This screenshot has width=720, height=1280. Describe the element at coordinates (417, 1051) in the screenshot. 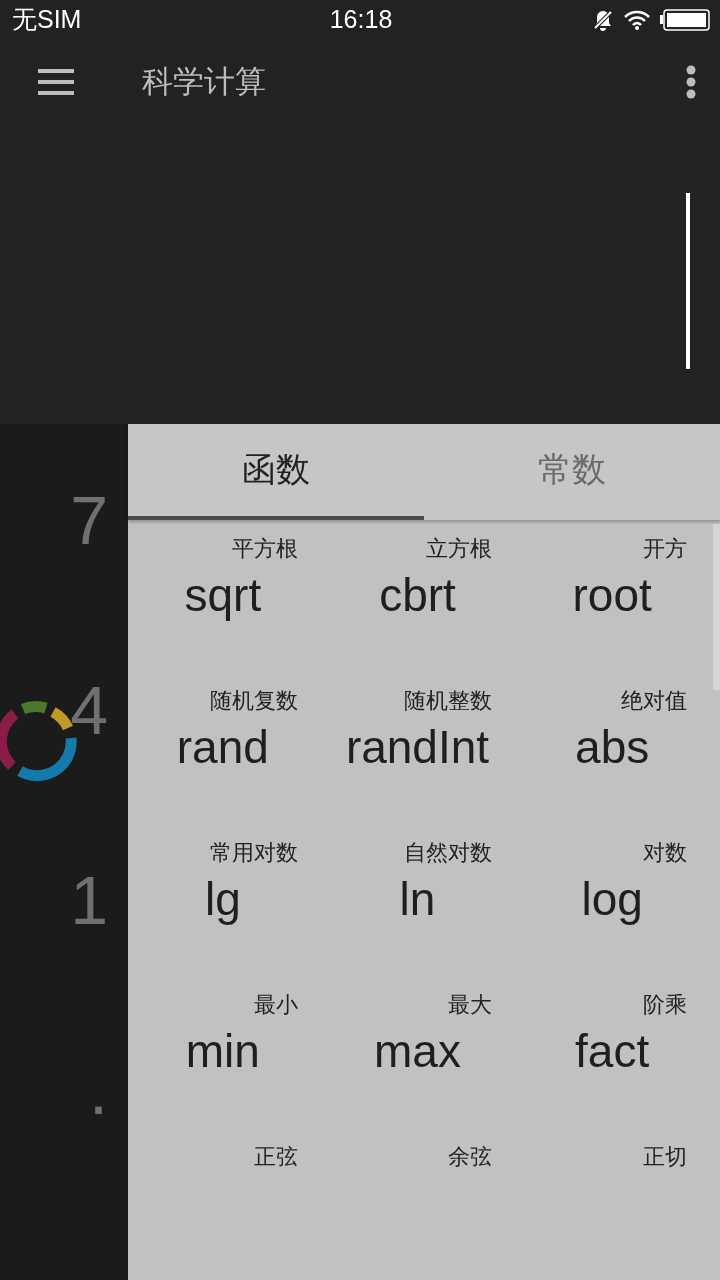

I see `function-key: max` at that location.